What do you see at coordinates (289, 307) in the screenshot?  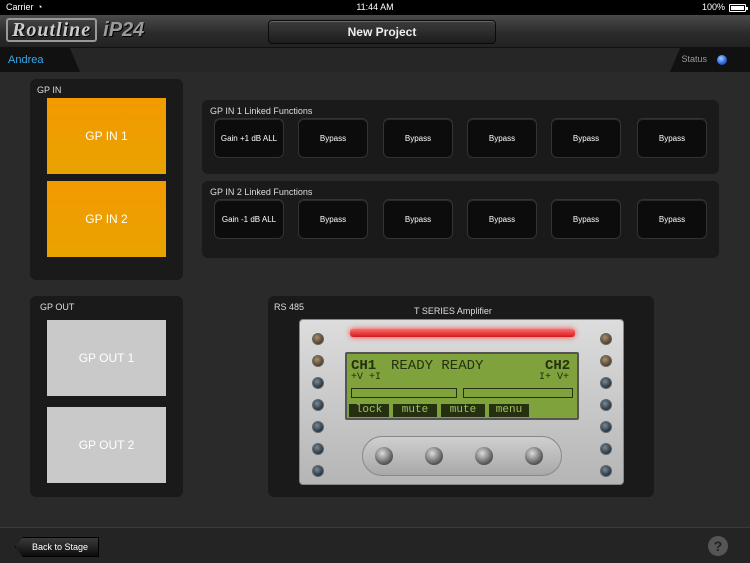 I see `rs485-title: RS 485` at bounding box center [289, 307].